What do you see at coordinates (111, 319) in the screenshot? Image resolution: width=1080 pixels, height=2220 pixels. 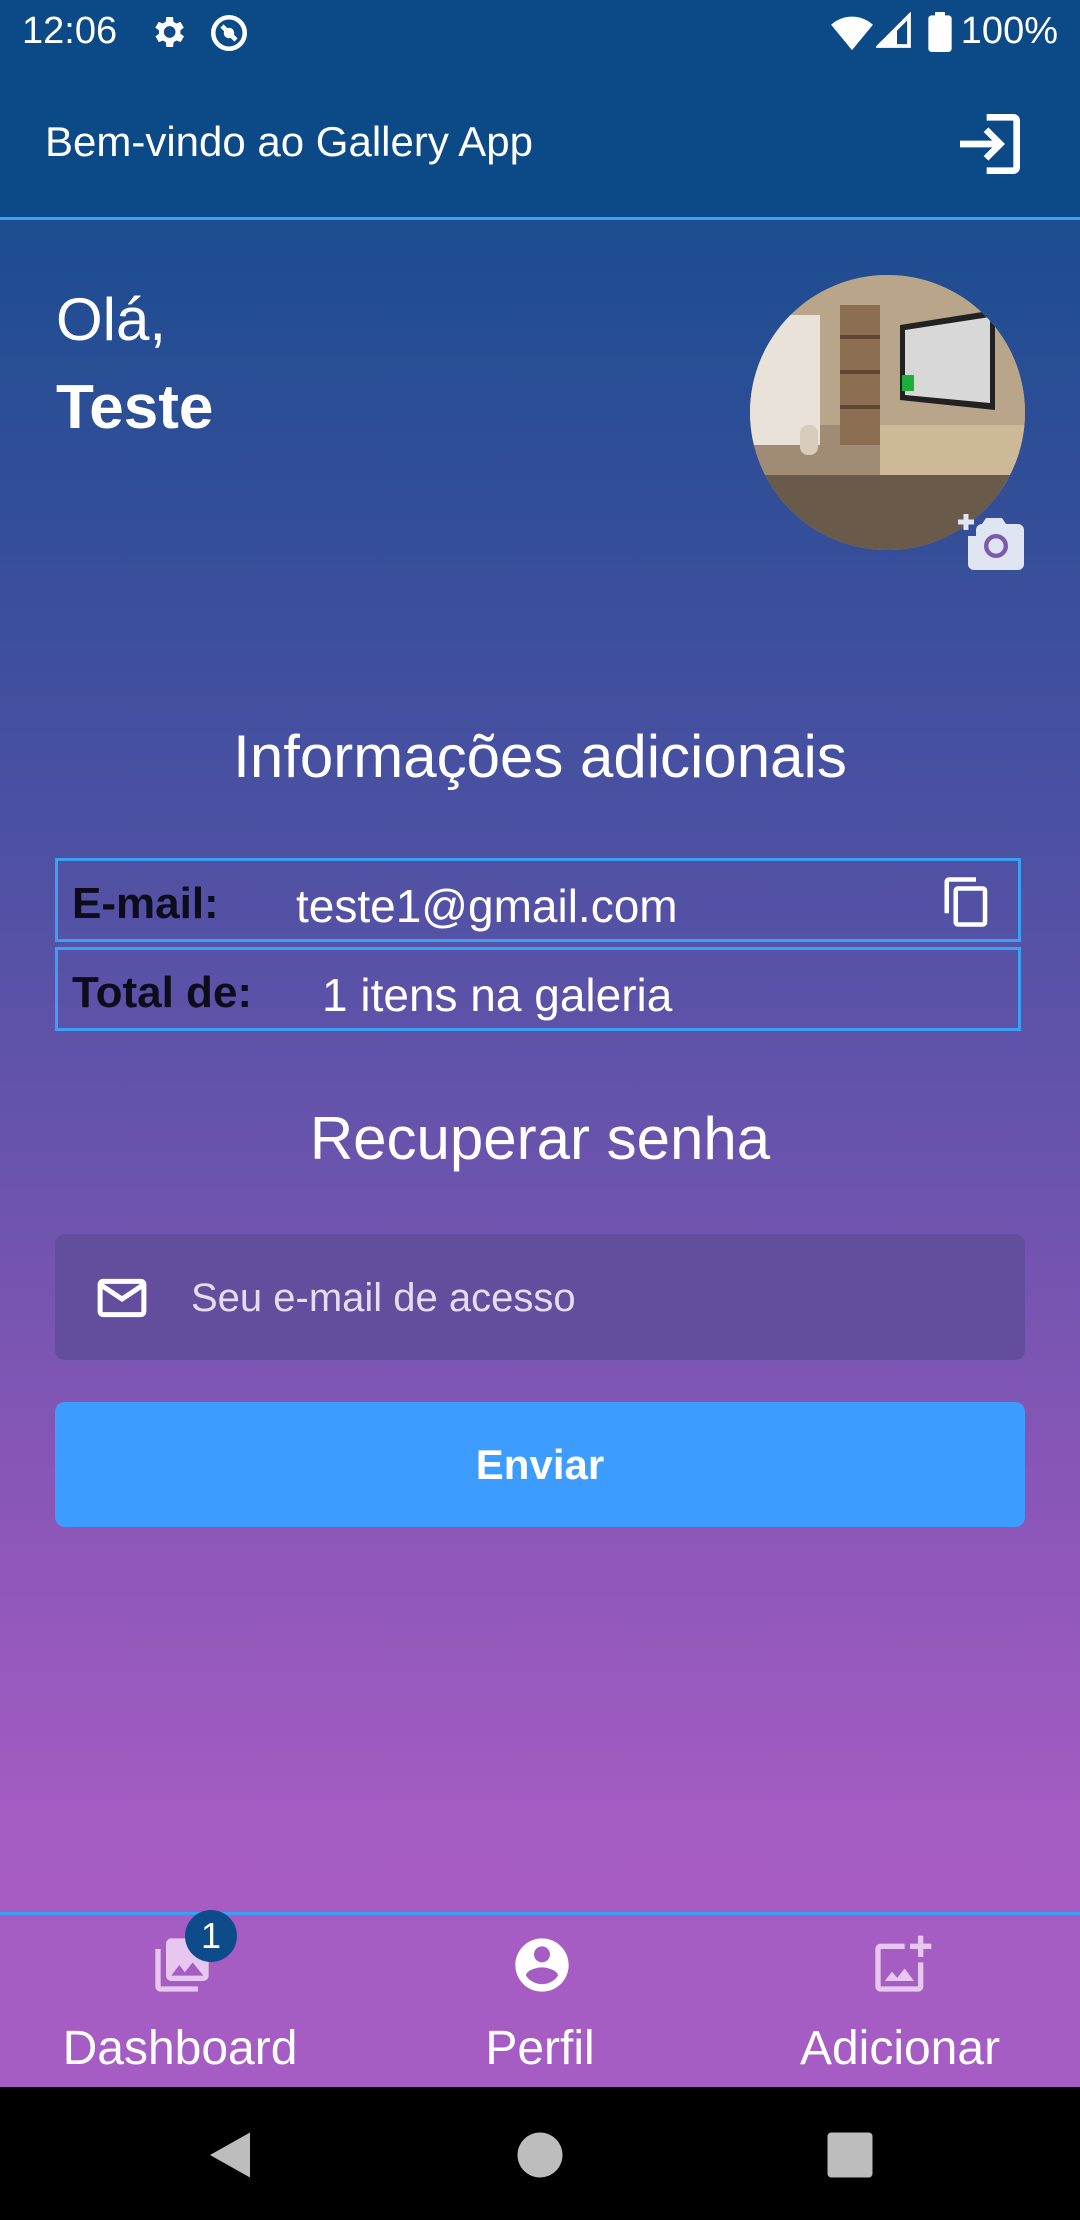 I see `greeting-text: Olá,` at bounding box center [111, 319].